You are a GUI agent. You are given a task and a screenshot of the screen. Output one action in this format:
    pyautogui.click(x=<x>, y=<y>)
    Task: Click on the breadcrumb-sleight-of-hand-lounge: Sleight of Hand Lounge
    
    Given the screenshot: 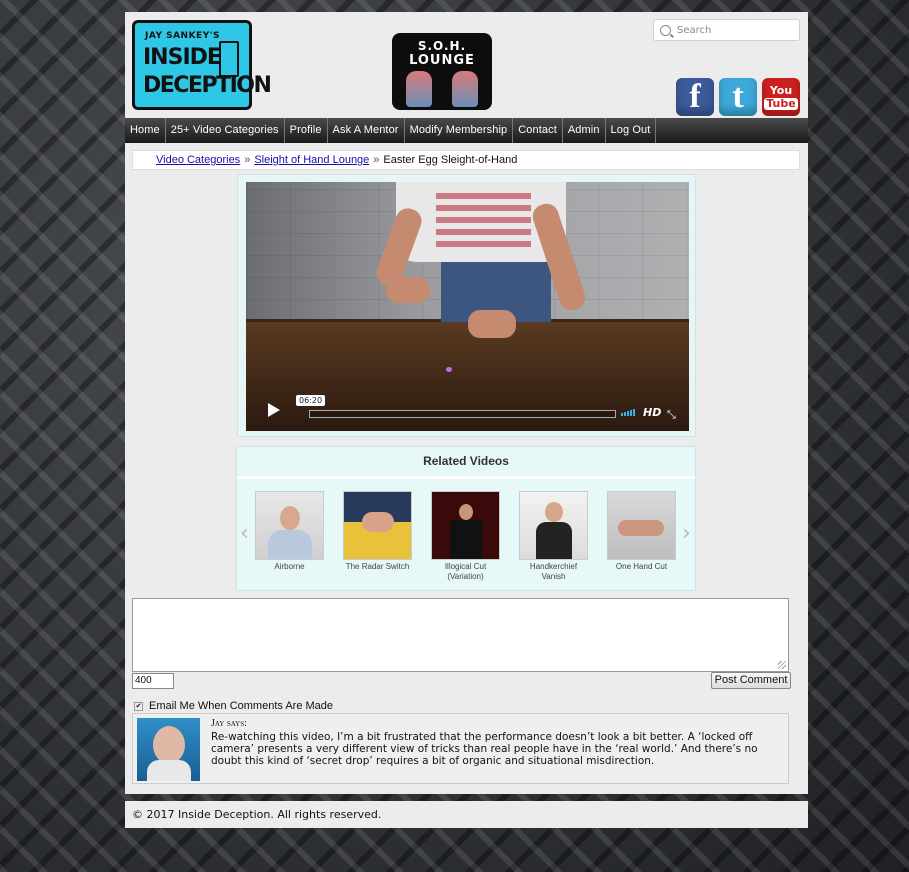 What is the action you would take?
    pyautogui.click(x=311, y=160)
    